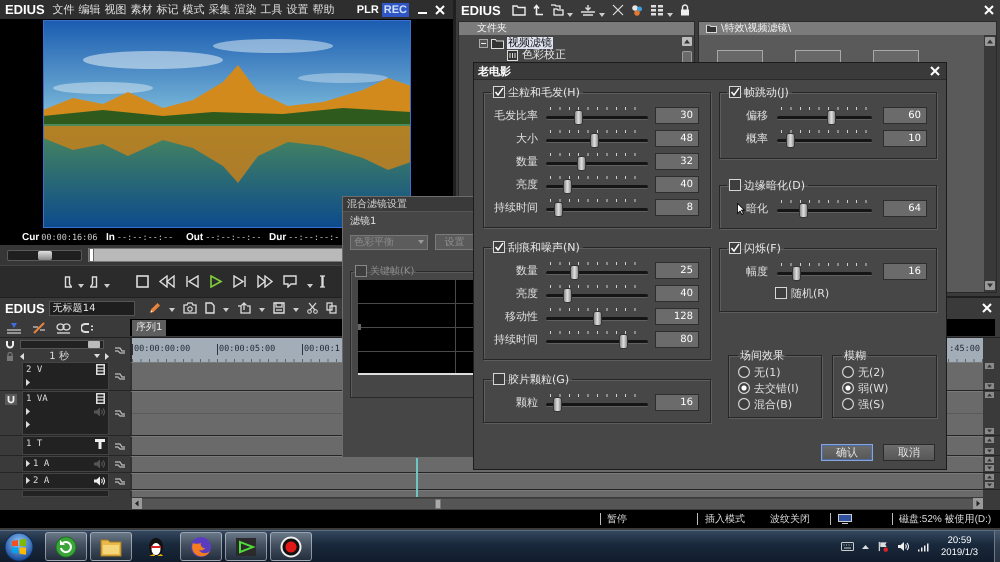 The width and height of the screenshot is (1000, 562). I want to click on ruler-timecode: 00:00:1, so click(322, 349).